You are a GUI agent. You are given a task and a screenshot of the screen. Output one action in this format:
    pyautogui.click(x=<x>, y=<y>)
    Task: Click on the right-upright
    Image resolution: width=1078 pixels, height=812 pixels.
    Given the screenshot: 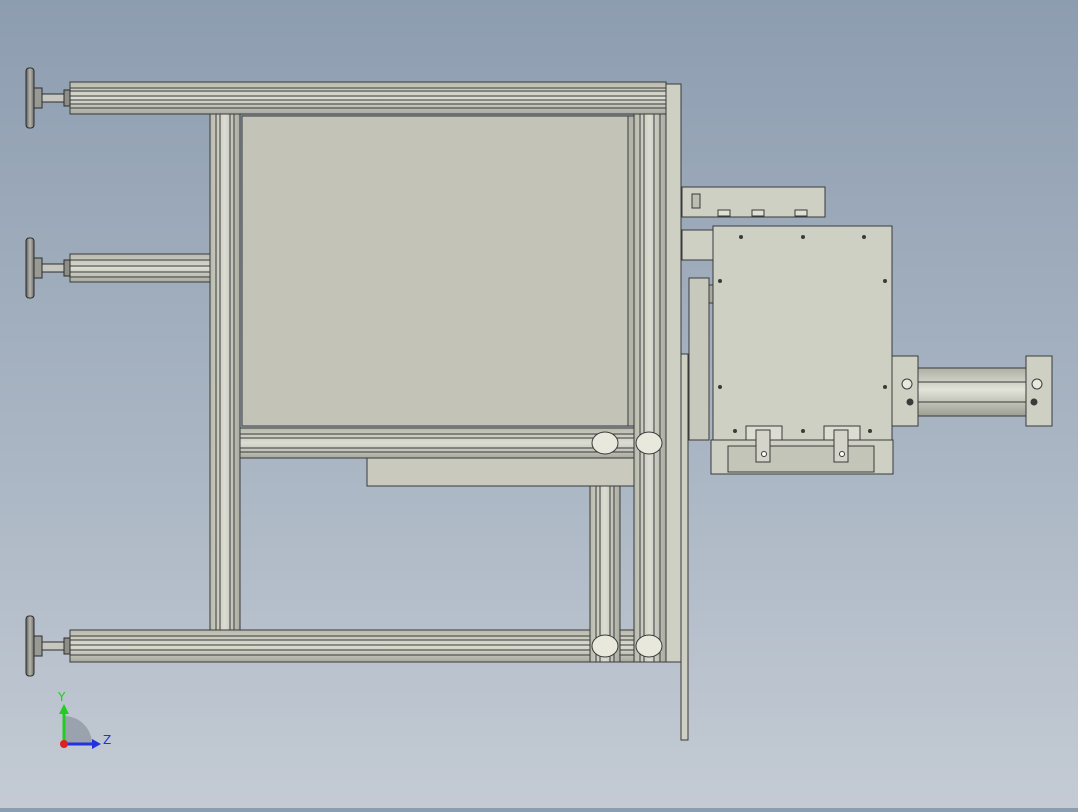 What is the action you would take?
    pyautogui.click(x=650, y=388)
    